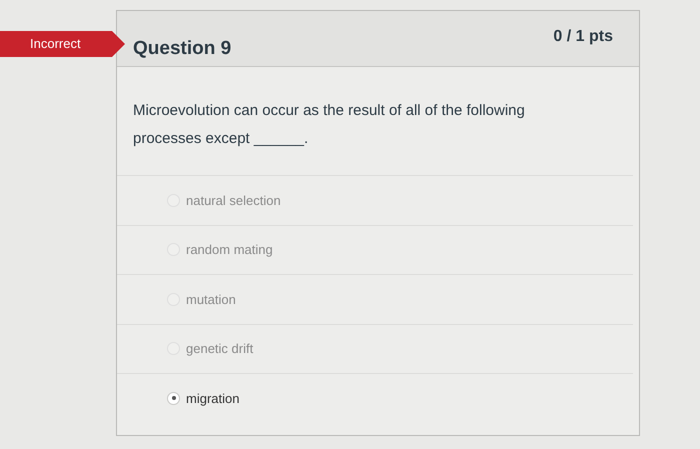 The width and height of the screenshot is (700, 449). What do you see at coordinates (329, 125) in the screenshot?
I see `question-text: Microevolution can occur as the result of all of the following processes except ______.` at bounding box center [329, 125].